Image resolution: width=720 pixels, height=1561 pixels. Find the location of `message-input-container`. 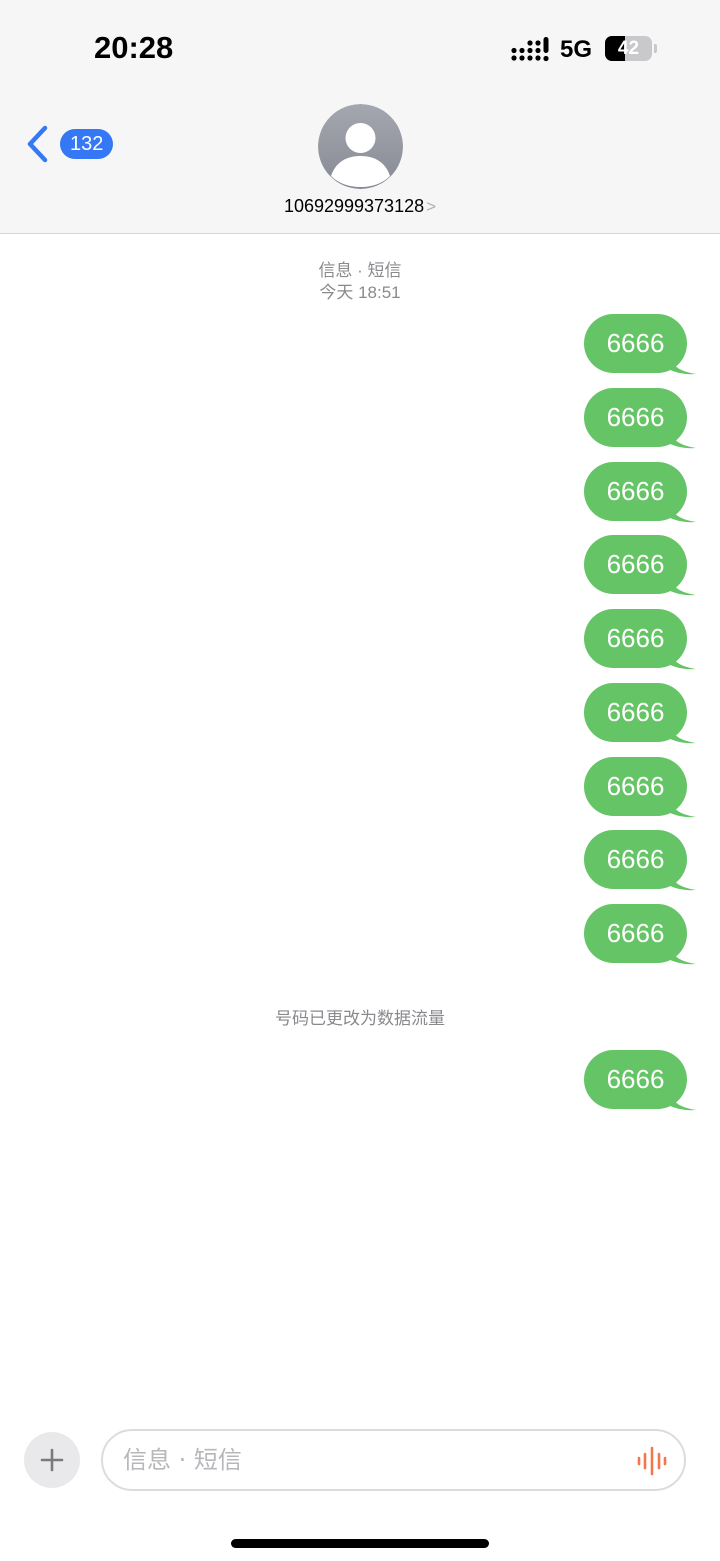

message-input-container is located at coordinates (393, 1460).